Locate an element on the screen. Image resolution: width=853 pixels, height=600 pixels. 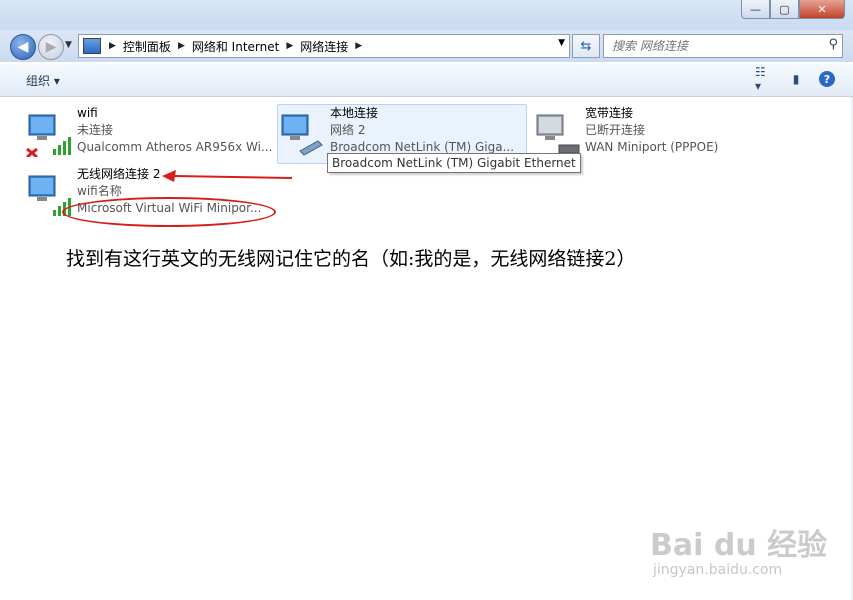
breadcrumb-network-internet: 网络和 Internet is located at coordinates (235, 46).